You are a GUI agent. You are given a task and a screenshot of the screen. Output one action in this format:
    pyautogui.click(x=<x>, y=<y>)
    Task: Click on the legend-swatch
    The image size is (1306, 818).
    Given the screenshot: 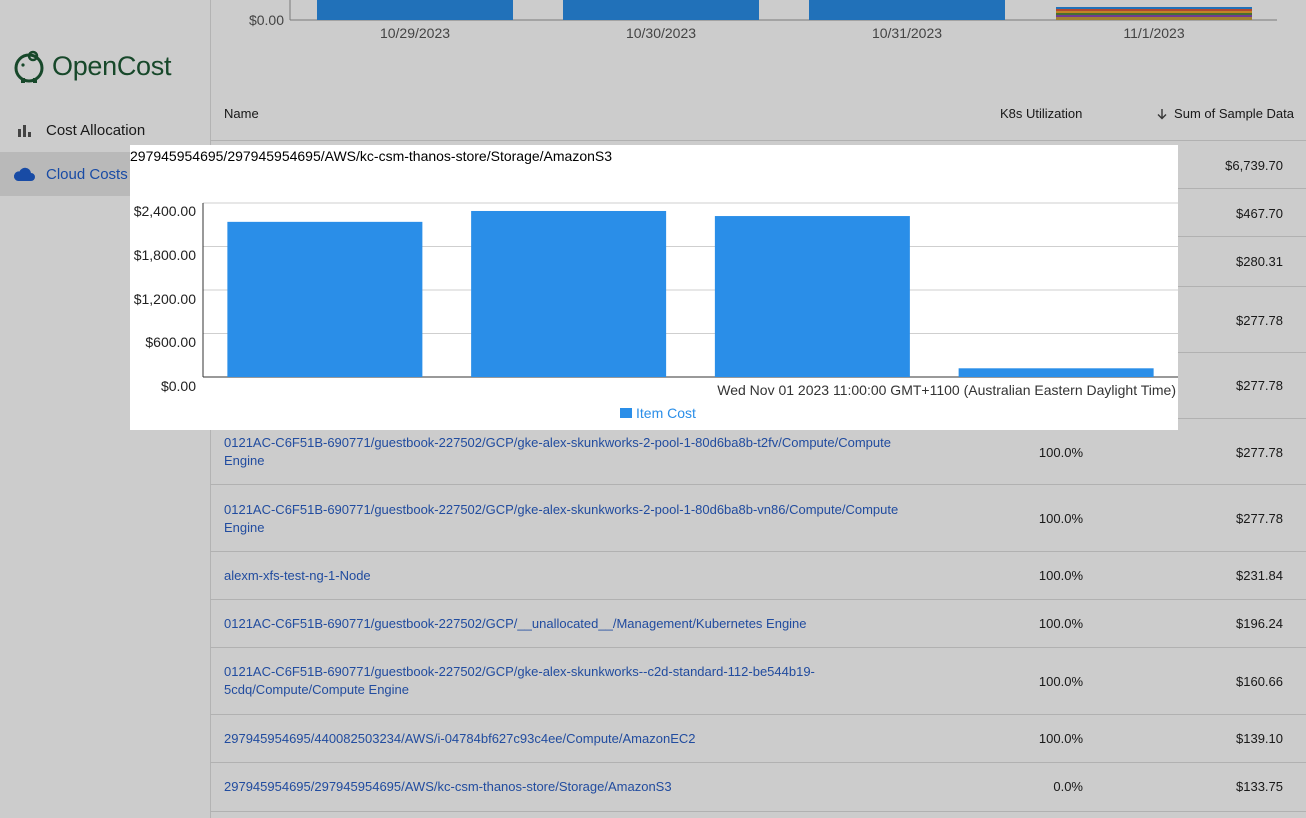 What is the action you would take?
    pyautogui.click(x=626, y=413)
    